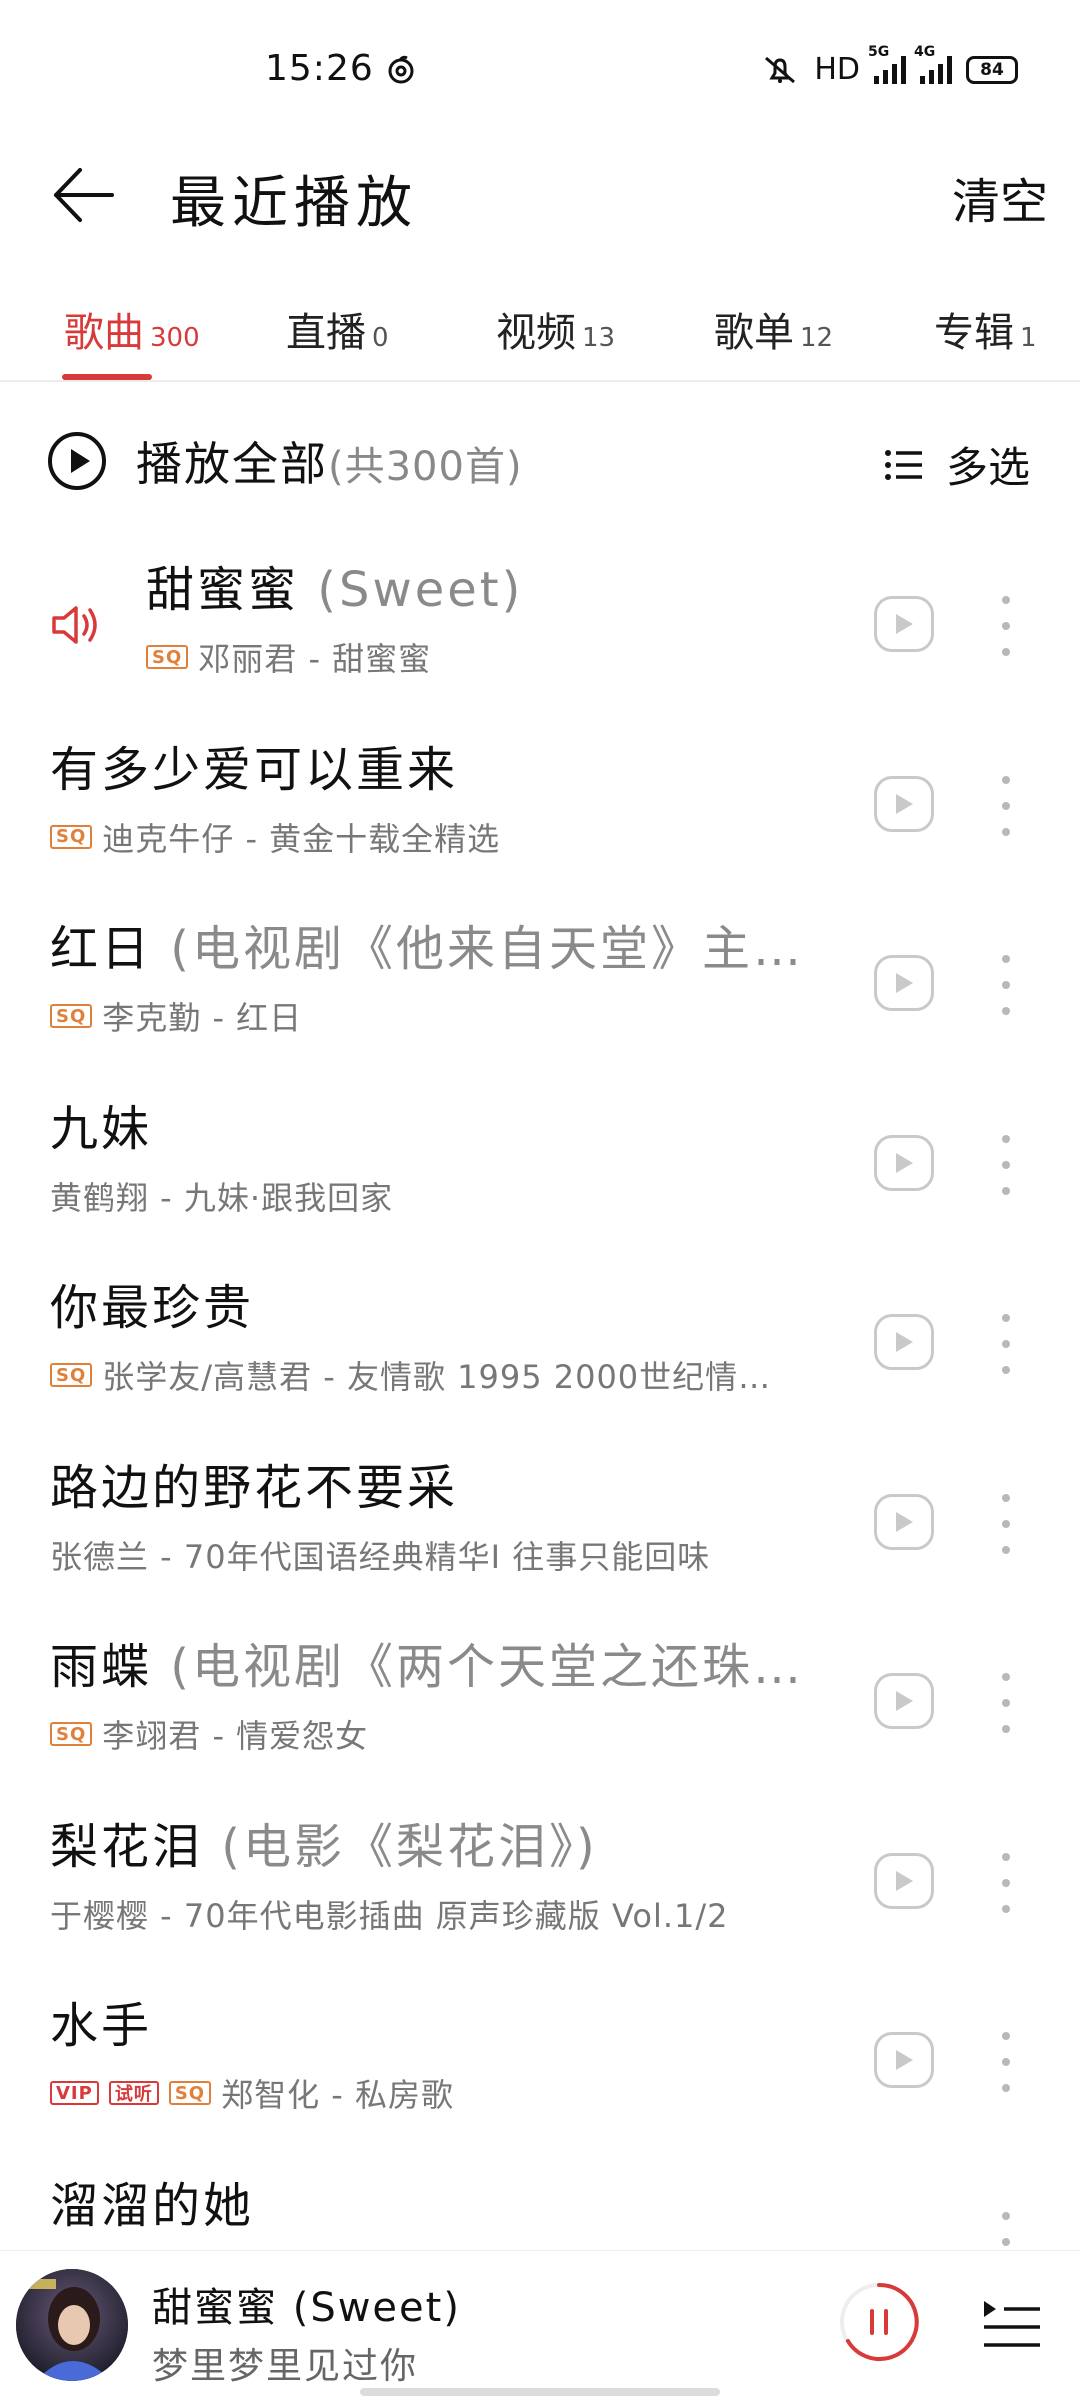 The image size is (1080, 2400). What do you see at coordinates (74, 625) in the screenshot?
I see `speaker-playing-icon` at bounding box center [74, 625].